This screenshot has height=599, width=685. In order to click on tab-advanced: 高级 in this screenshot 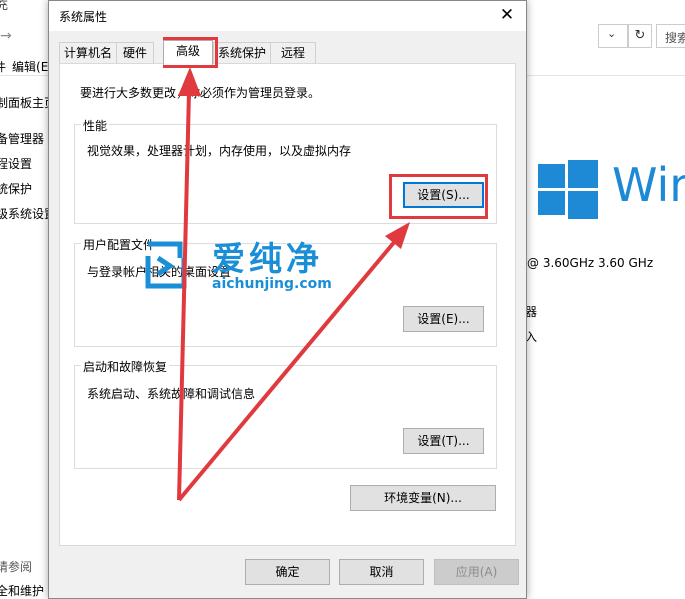, I will do `click(188, 52)`.